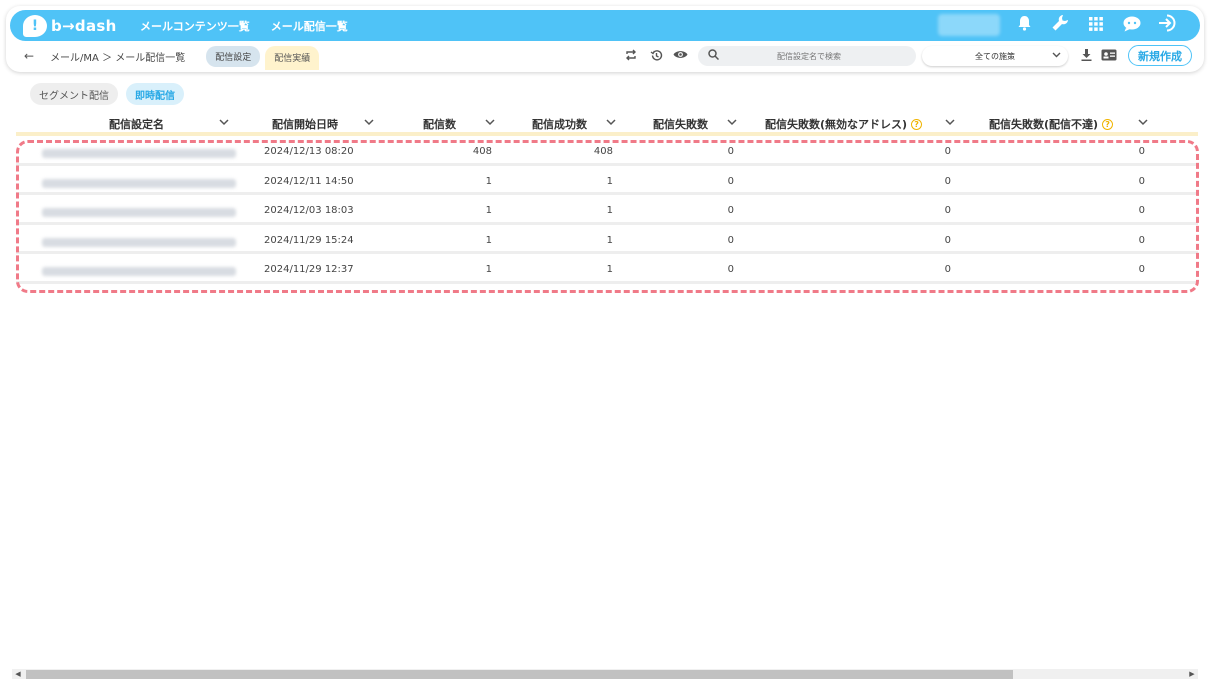  What do you see at coordinates (605, 25) in the screenshot?
I see `top-navigation-bar: ! b→dash メールコンテンツ一覧 メール配信一覧` at bounding box center [605, 25].